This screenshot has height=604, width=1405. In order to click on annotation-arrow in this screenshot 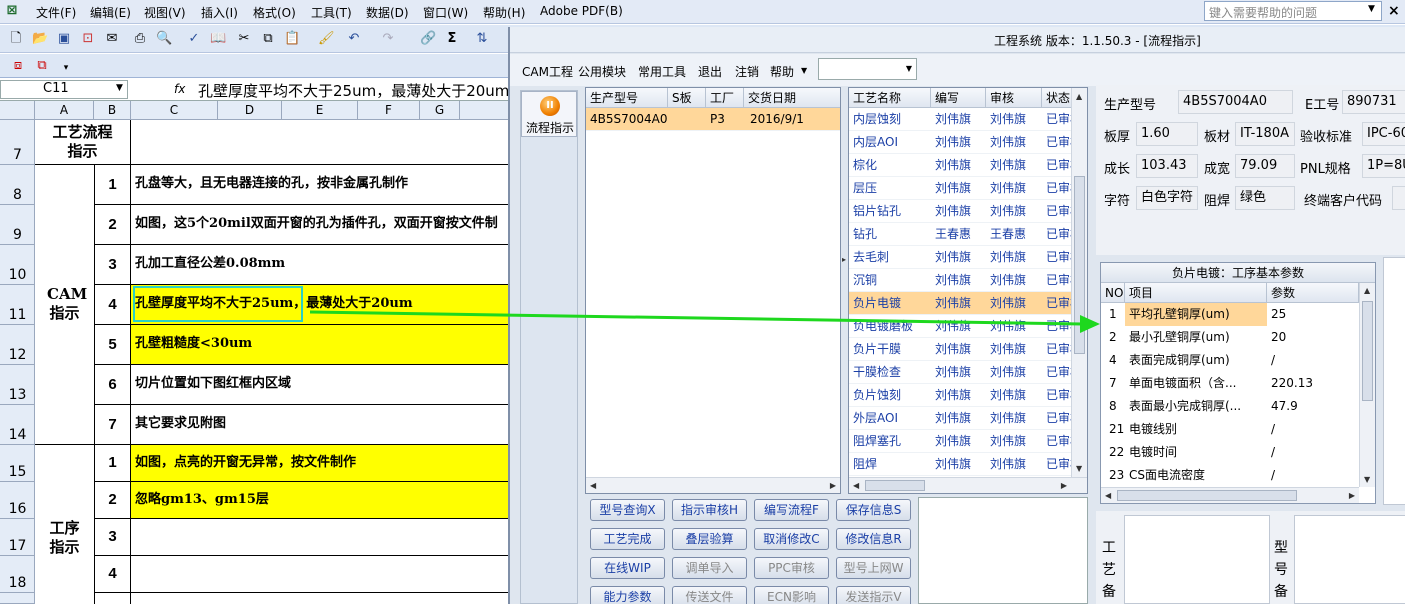, I will do `click(704, 321)`.